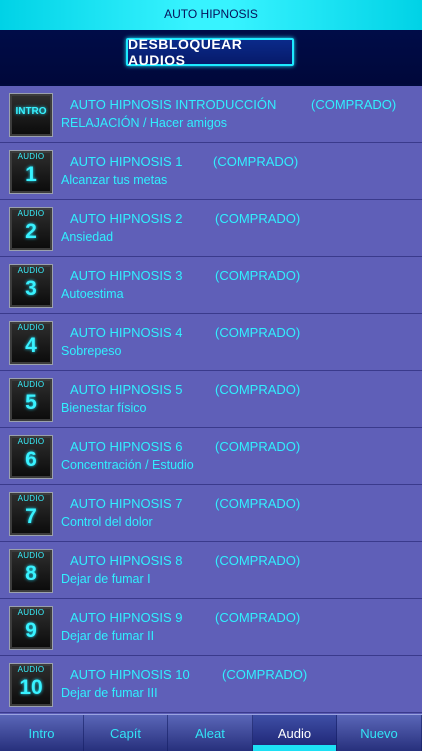 This screenshot has height=751, width=422. I want to click on tab-4: Nuevo, so click(379, 733).